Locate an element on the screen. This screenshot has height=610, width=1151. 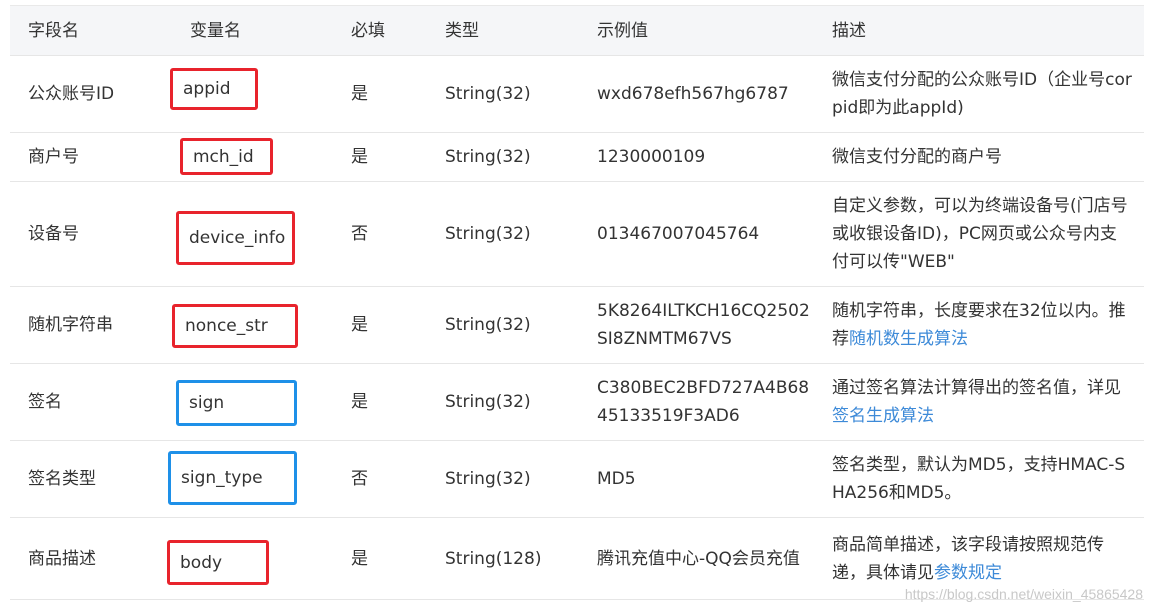
field-type: String(128) is located at coordinates (515, 558).